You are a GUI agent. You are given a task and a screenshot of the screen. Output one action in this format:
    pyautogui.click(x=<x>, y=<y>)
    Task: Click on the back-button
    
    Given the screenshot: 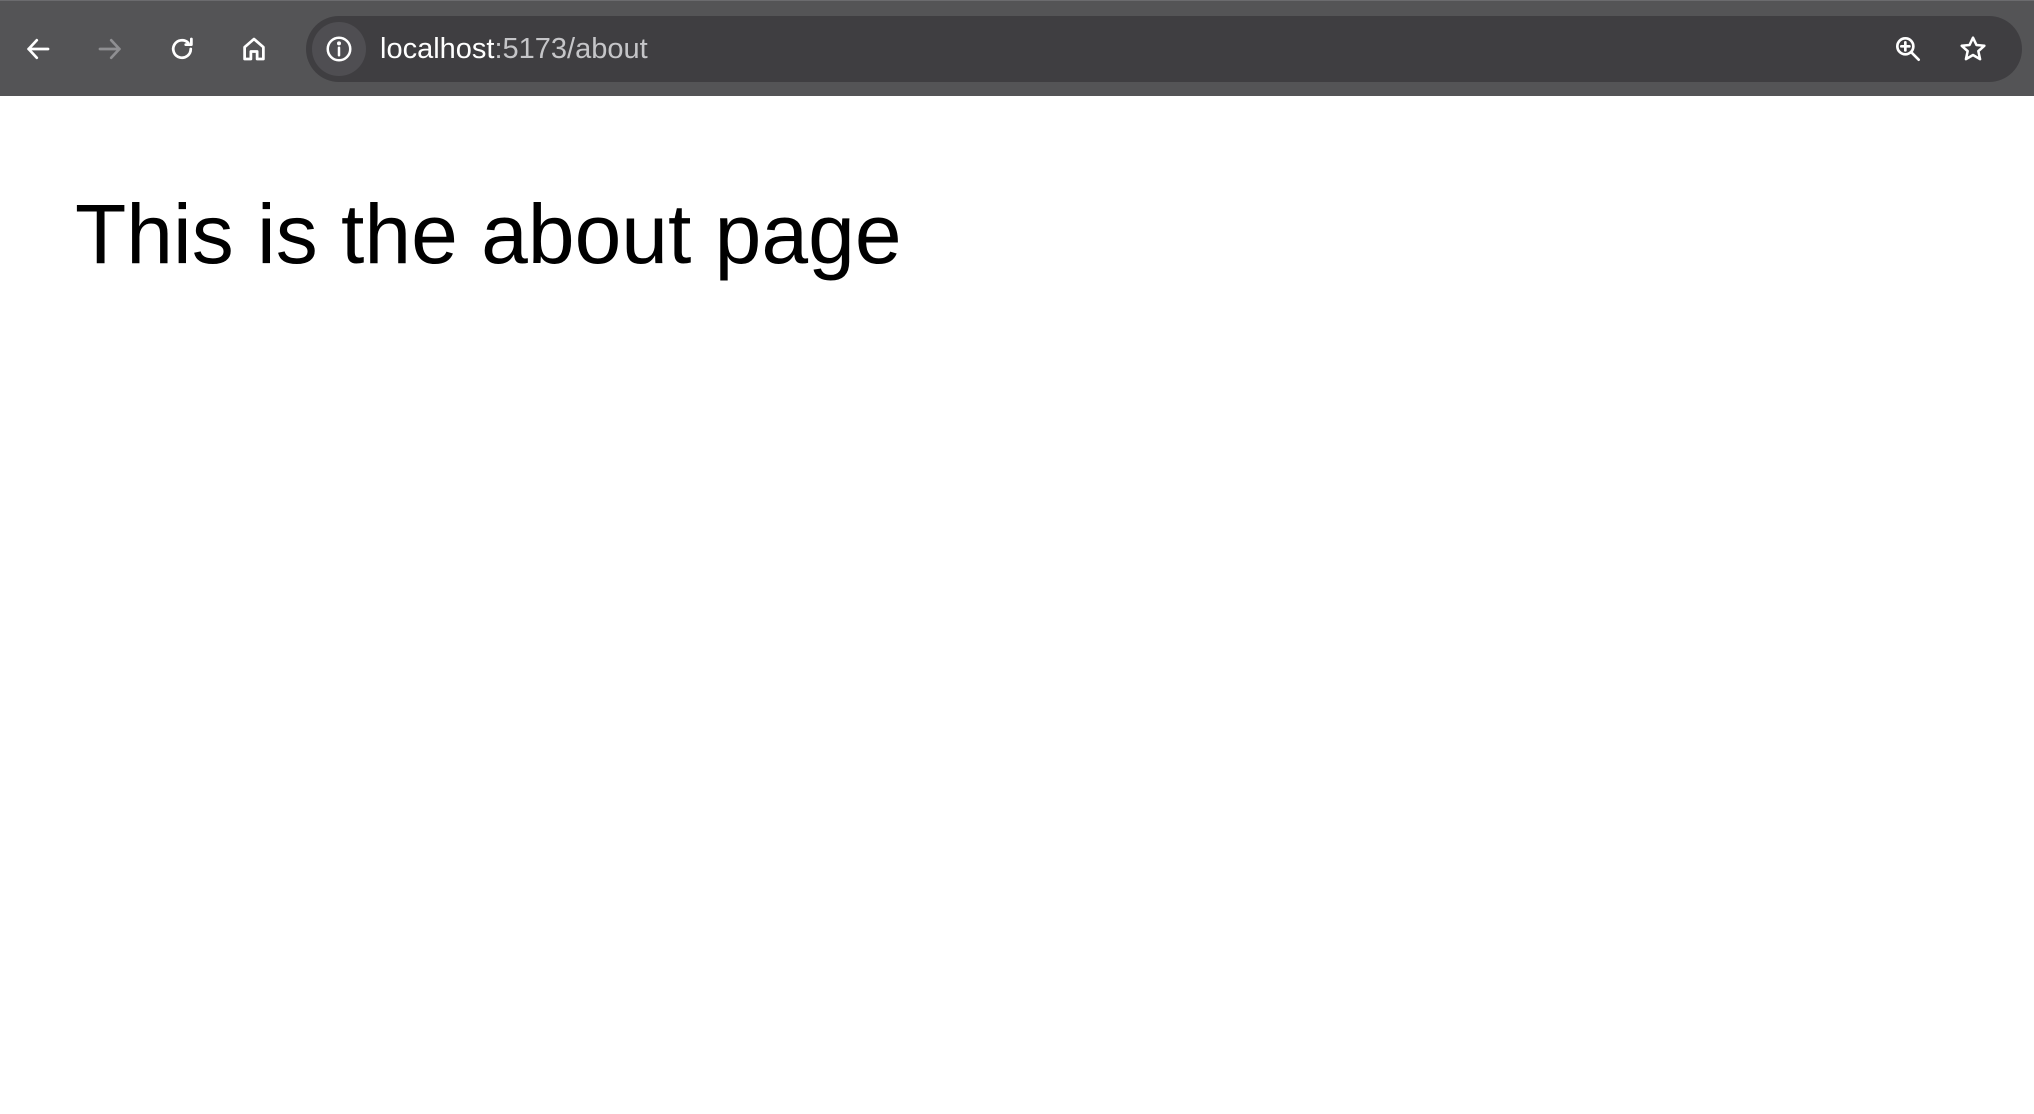 What is the action you would take?
    pyautogui.click(x=38, y=49)
    